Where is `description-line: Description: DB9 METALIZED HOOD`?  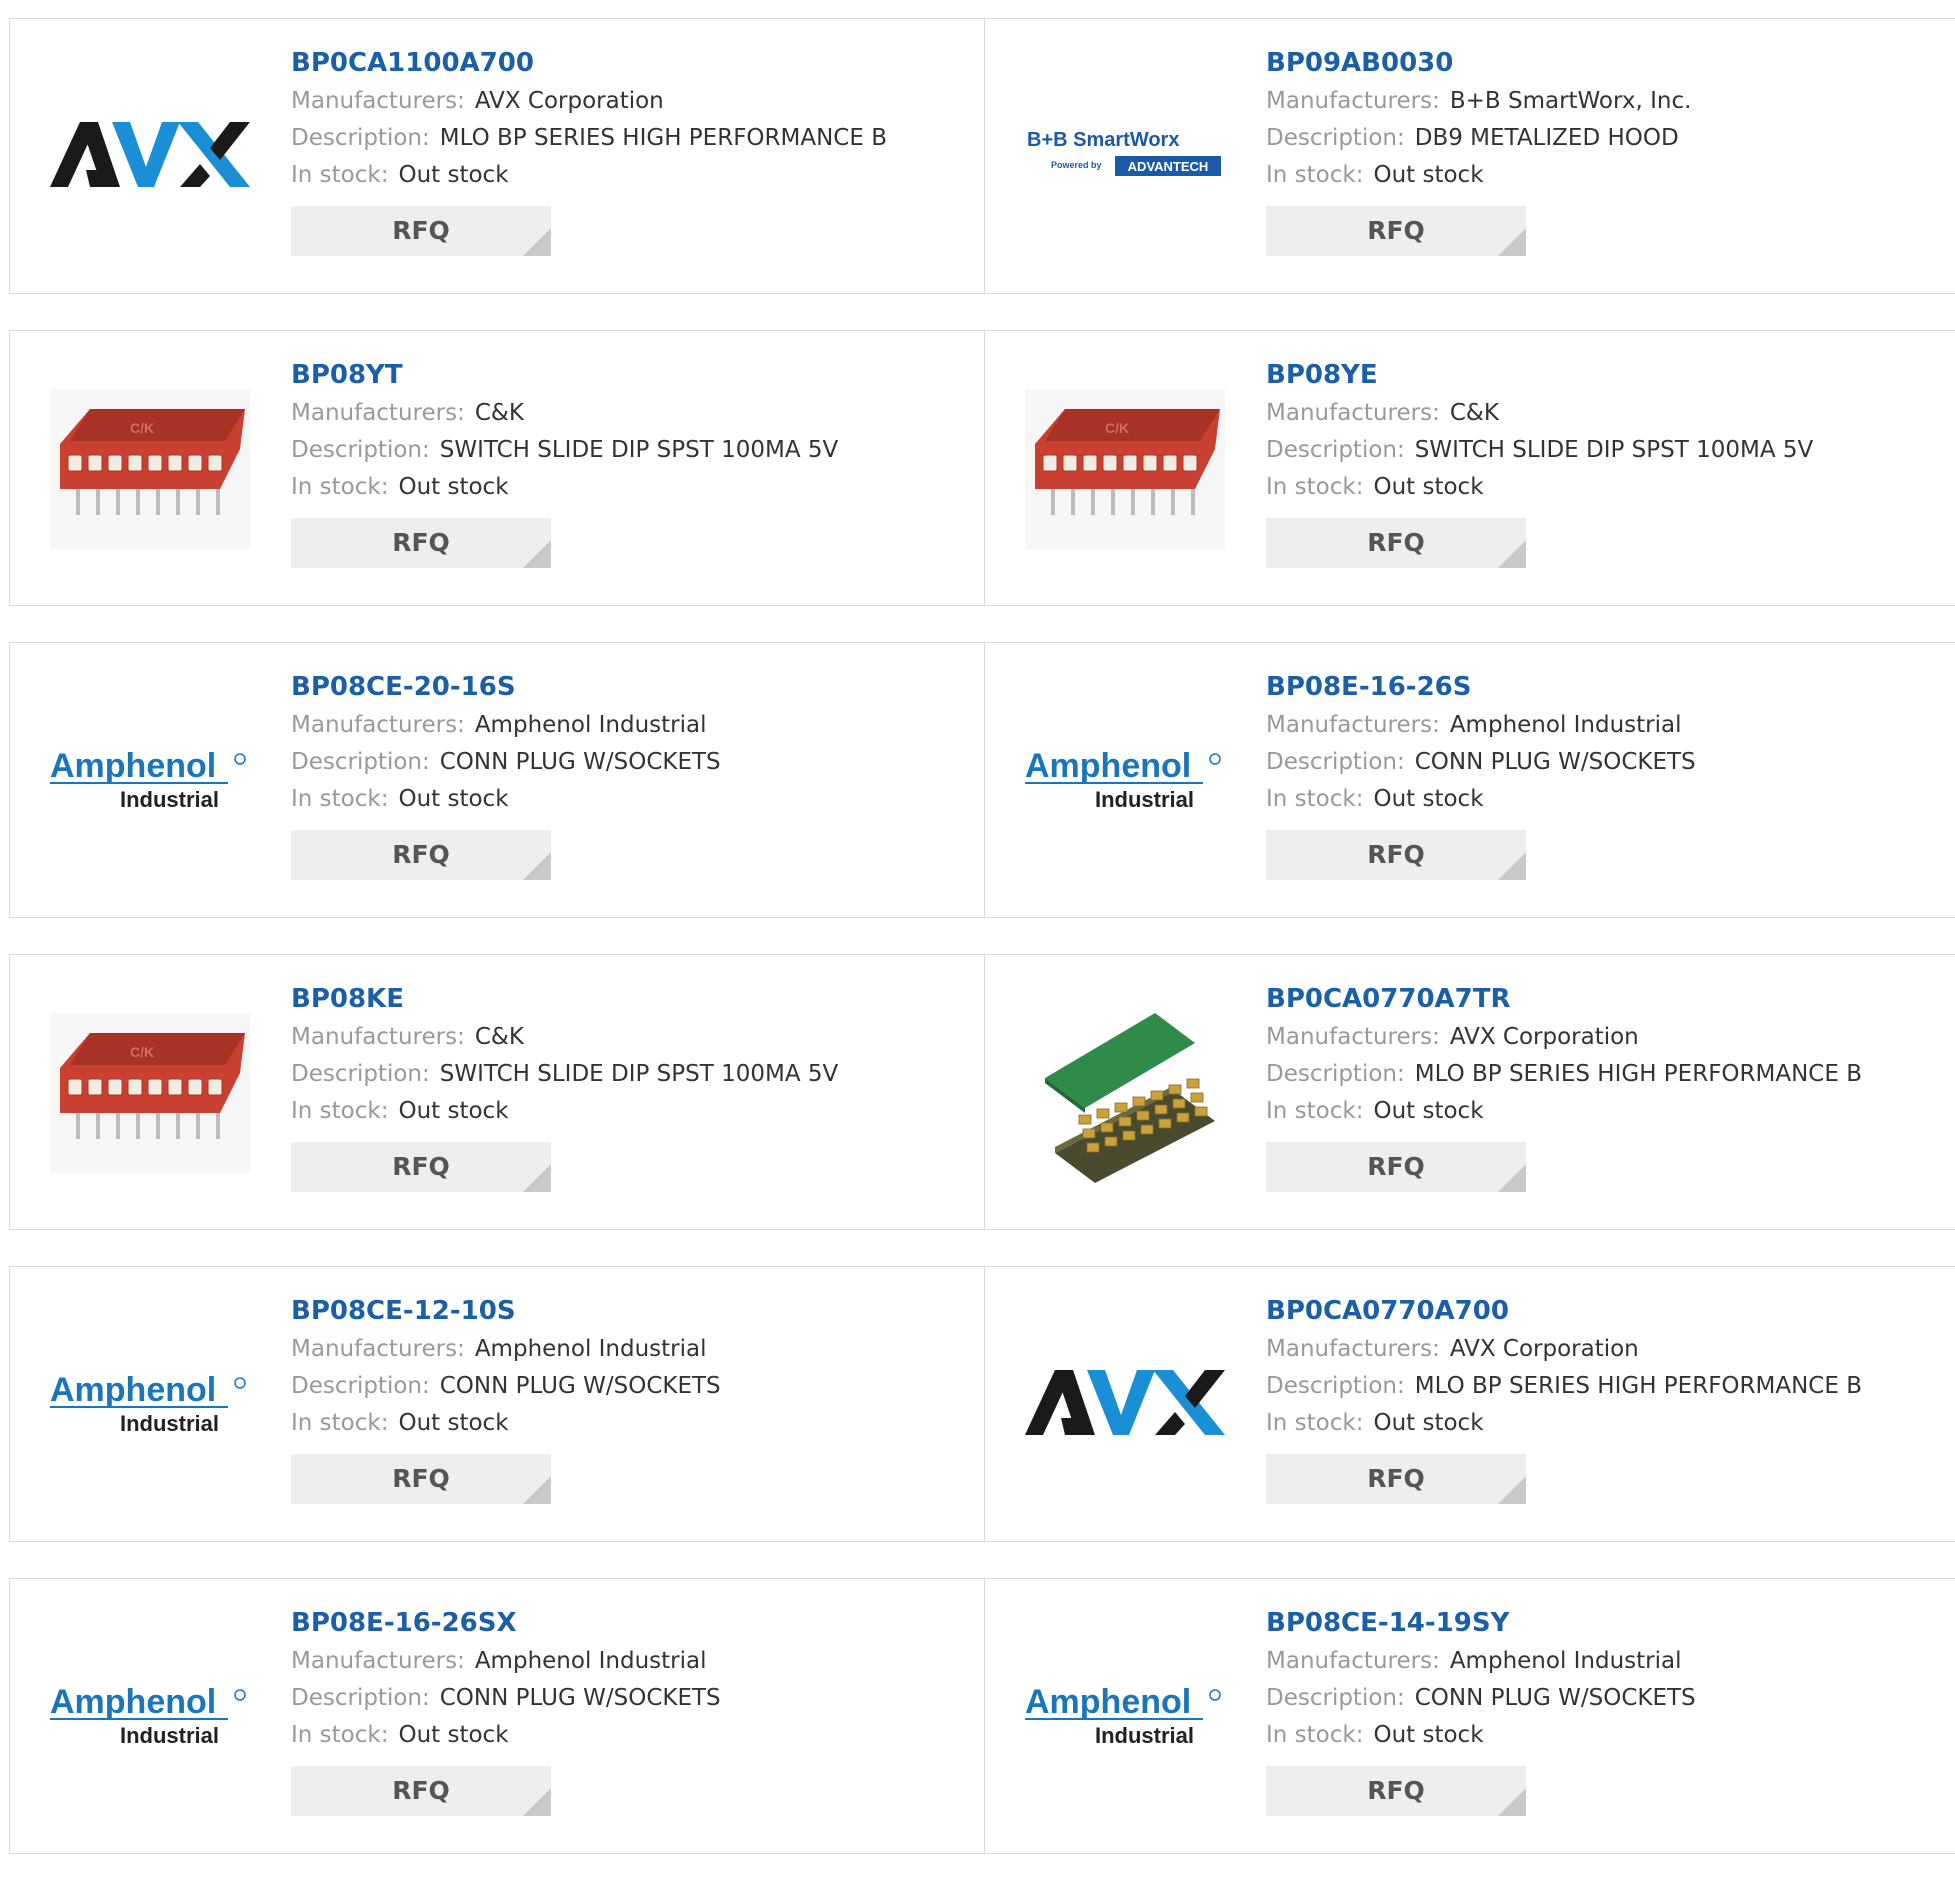
description-line: Description: DB9 METALIZED HOOD is located at coordinates (1478, 138).